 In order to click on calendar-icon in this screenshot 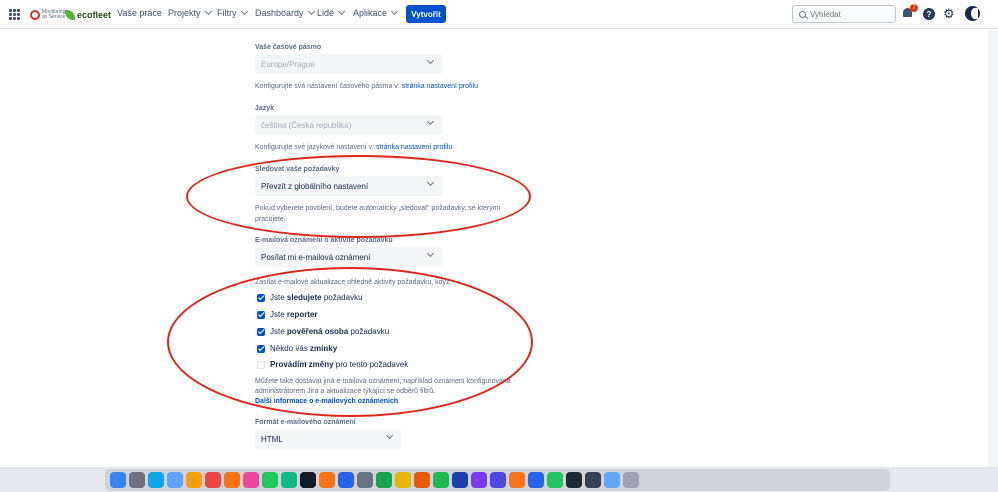, I will do `click(213, 480)`.